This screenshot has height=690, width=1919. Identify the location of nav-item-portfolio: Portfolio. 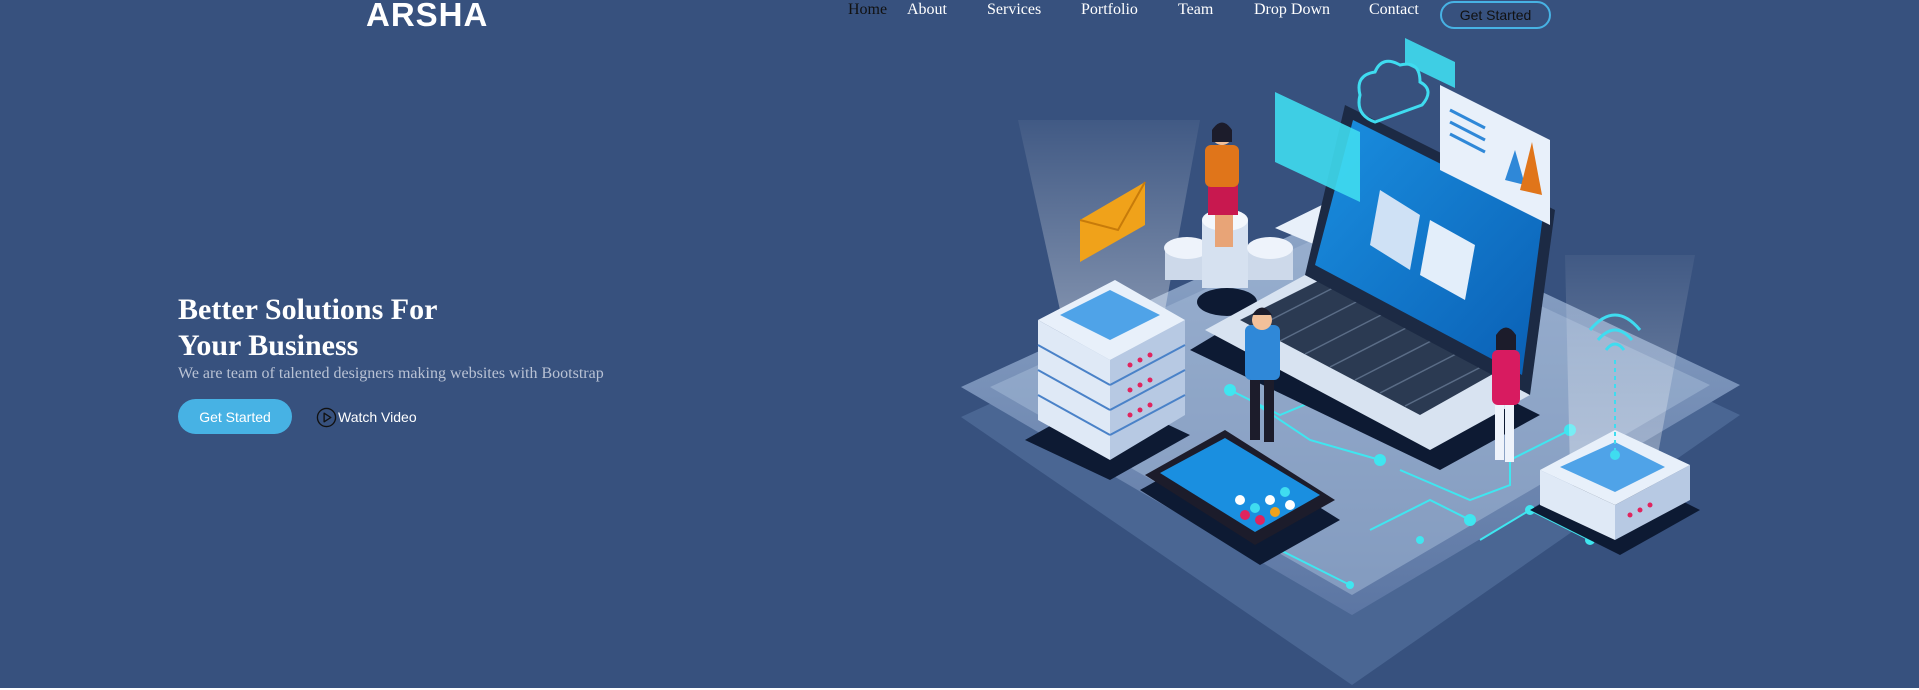
(1109, 10).